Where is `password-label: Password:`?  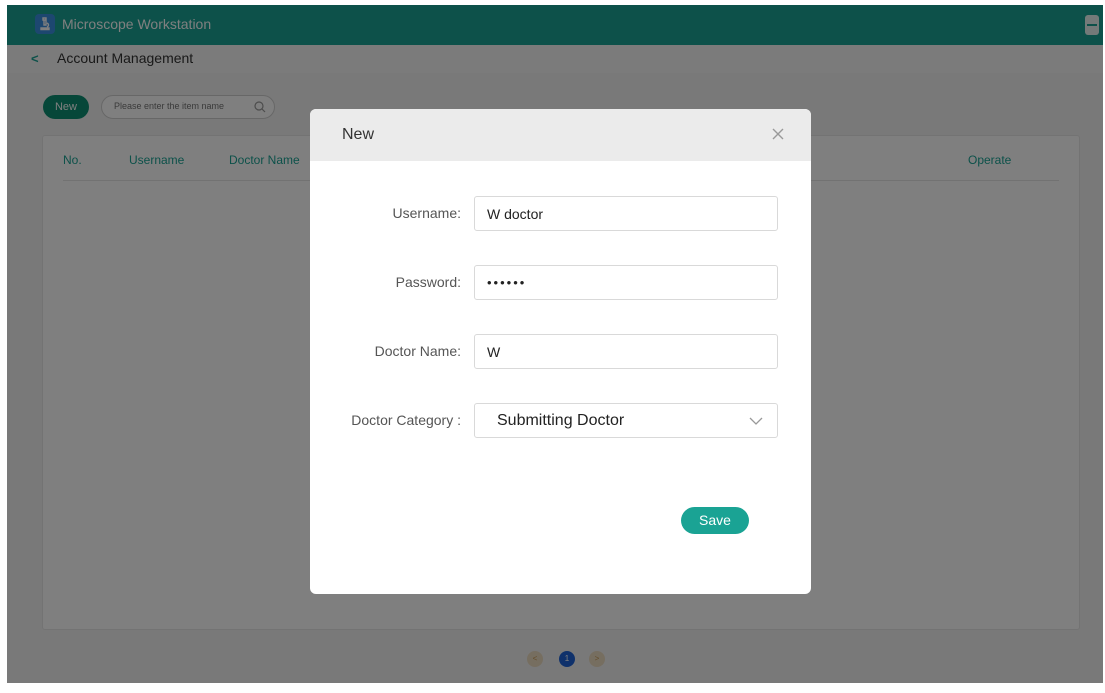 password-label: Password: is located at coordinates (428, 282).